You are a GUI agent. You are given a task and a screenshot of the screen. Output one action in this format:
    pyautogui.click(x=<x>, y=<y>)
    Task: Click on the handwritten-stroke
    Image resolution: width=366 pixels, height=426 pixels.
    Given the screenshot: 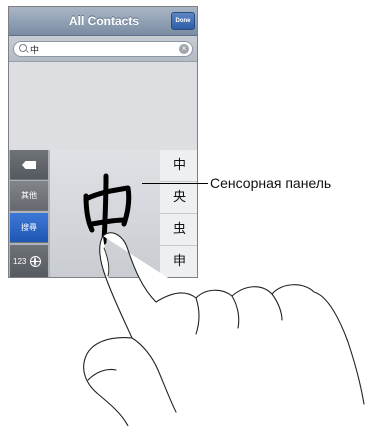 What is the action you would take?
    pyautogui.click(x=107, y=209)
    